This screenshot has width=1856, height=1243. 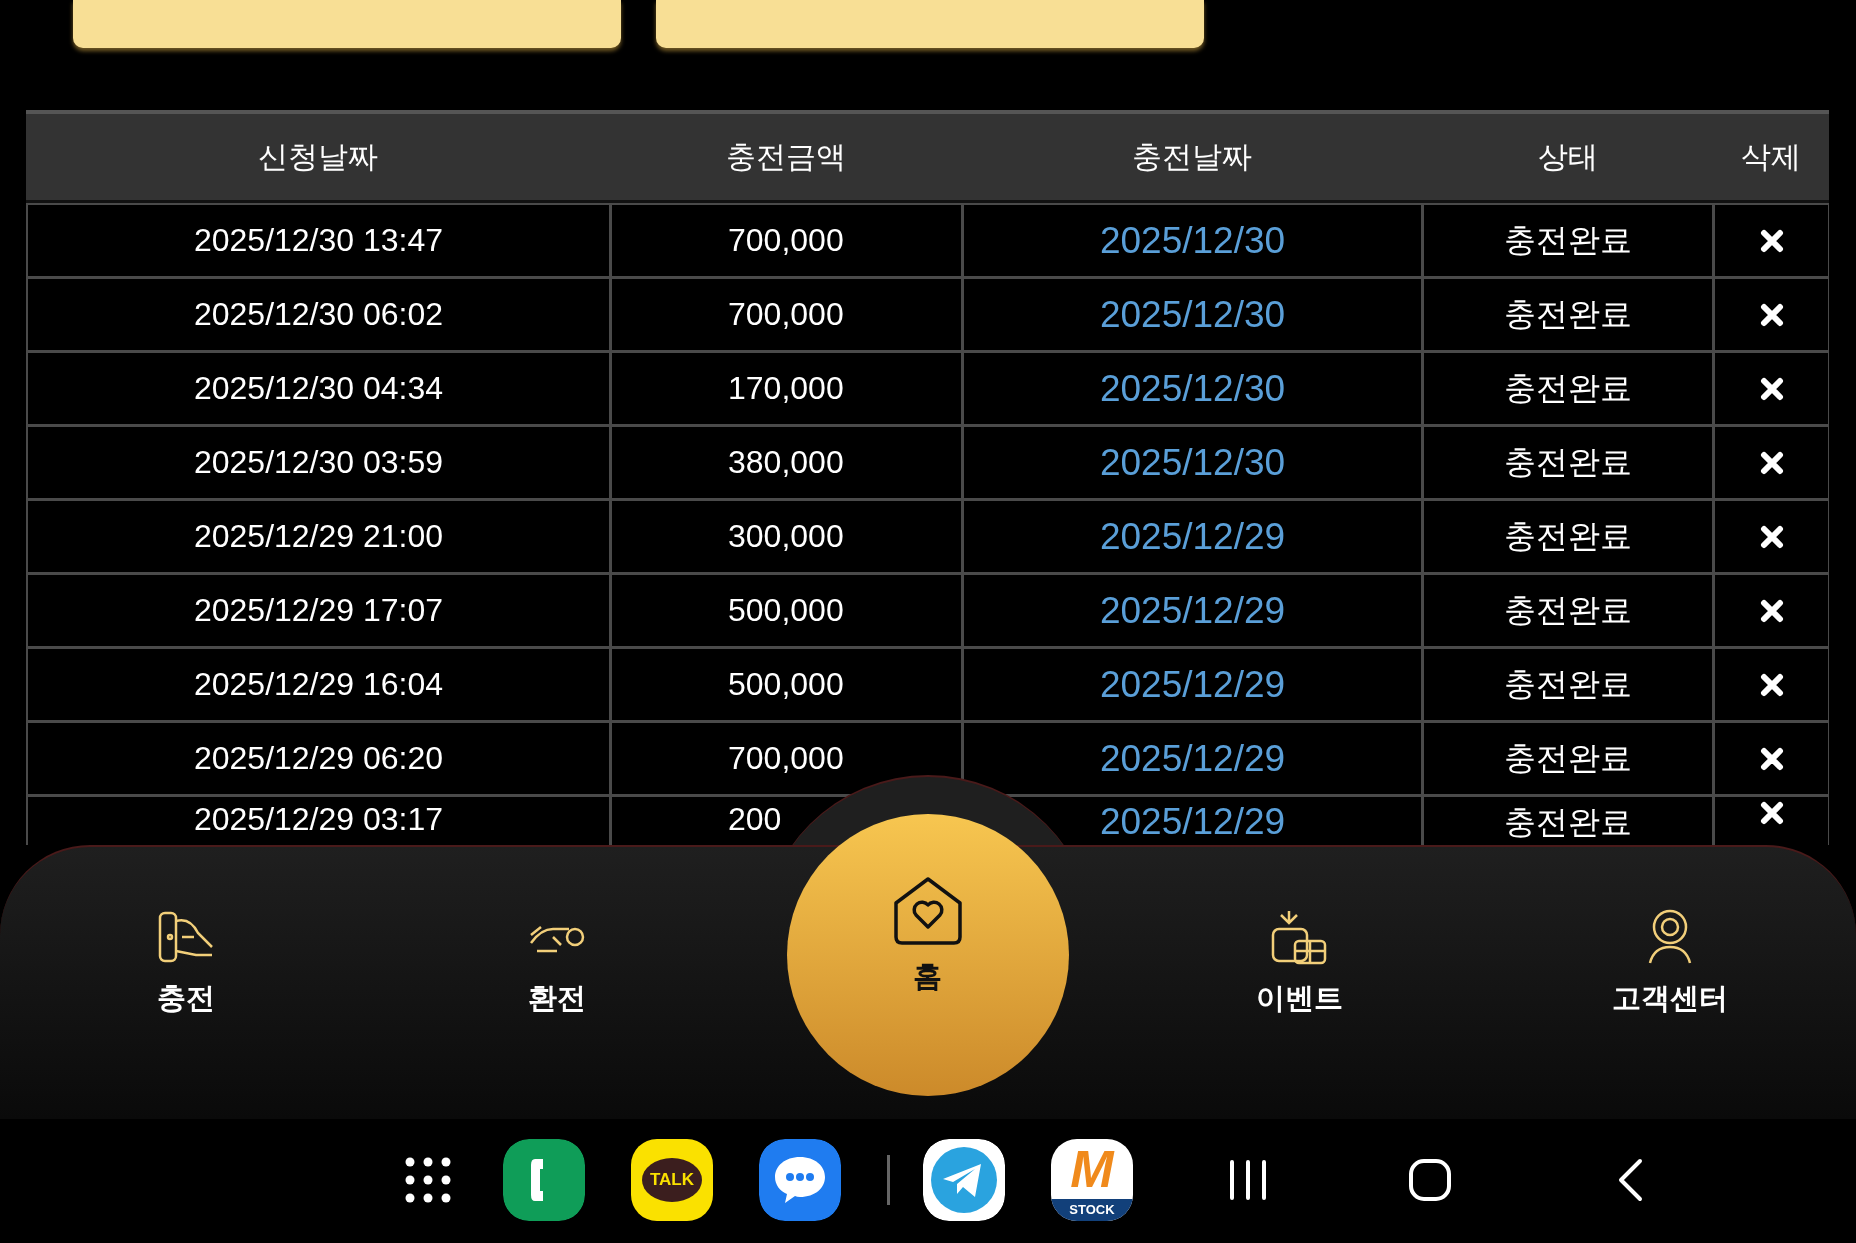 What do you see at coordinates (1299, 933) in the screenshot?
I see `nav-item: 이벤트` at bounding box center [1299, 933].